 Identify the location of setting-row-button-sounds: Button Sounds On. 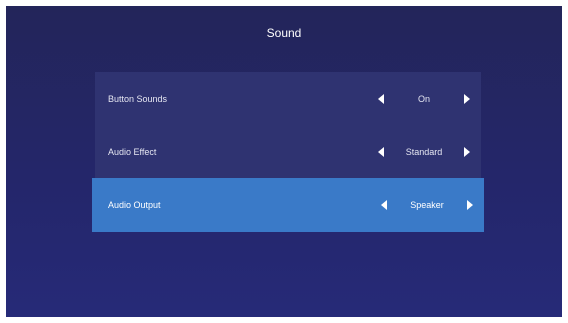
(288, 98).